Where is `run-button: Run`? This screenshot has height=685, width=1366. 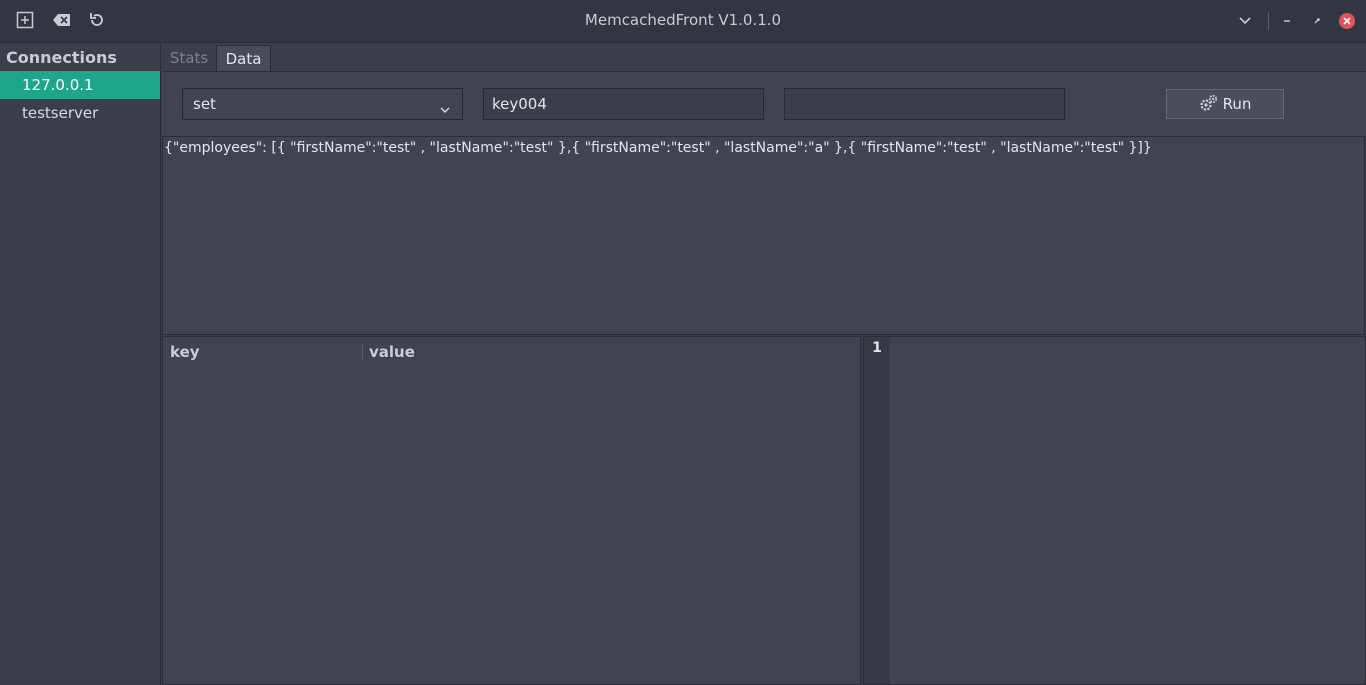
run-button: Run is located at coordinates (1225, 104).